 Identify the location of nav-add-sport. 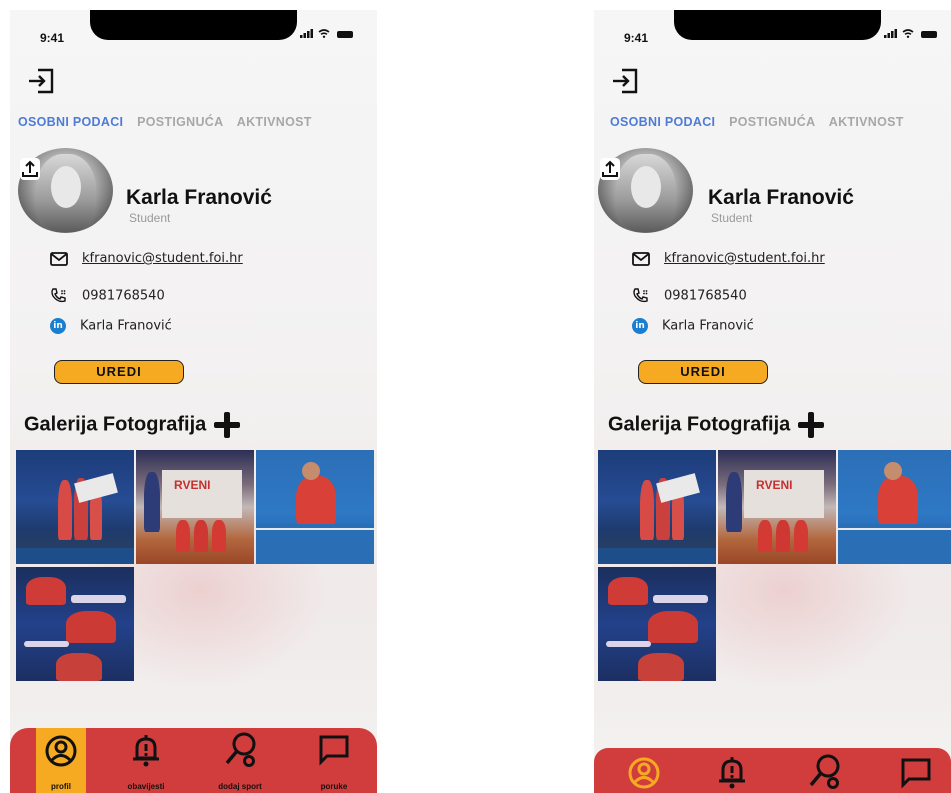
(824, 770).